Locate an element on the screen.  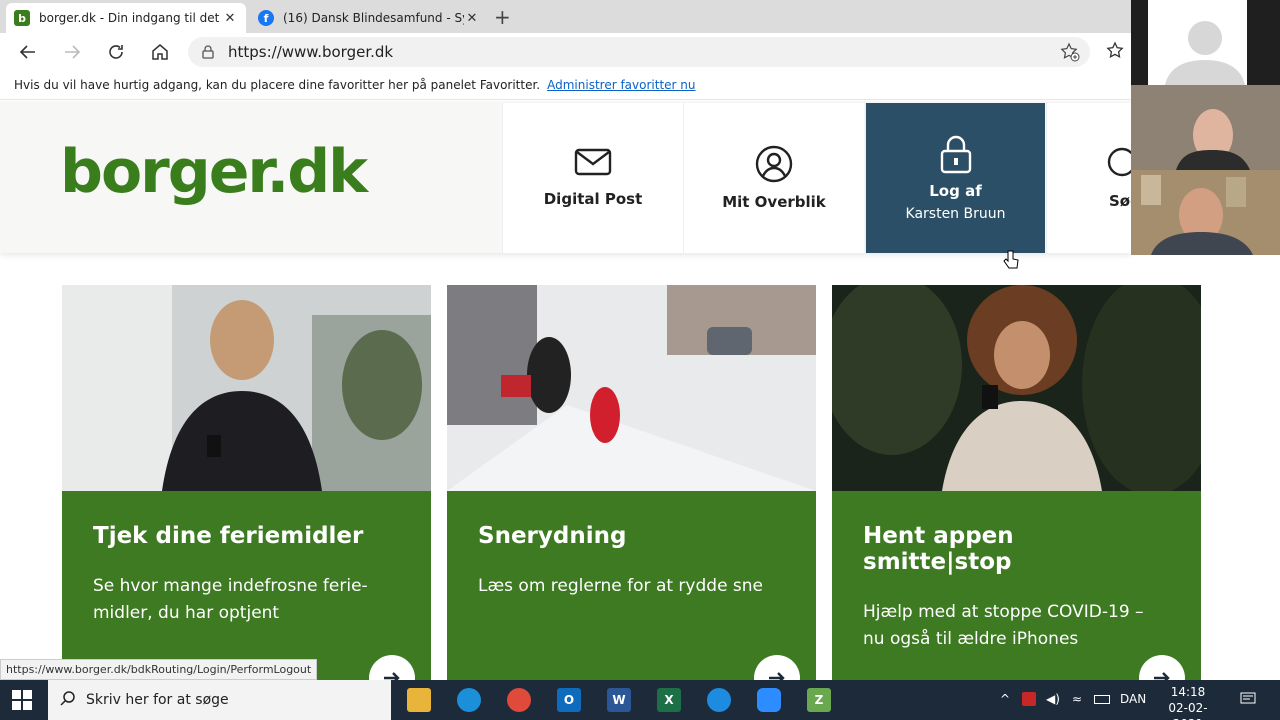
notifications-icon is located at coordinates (1248, 700).